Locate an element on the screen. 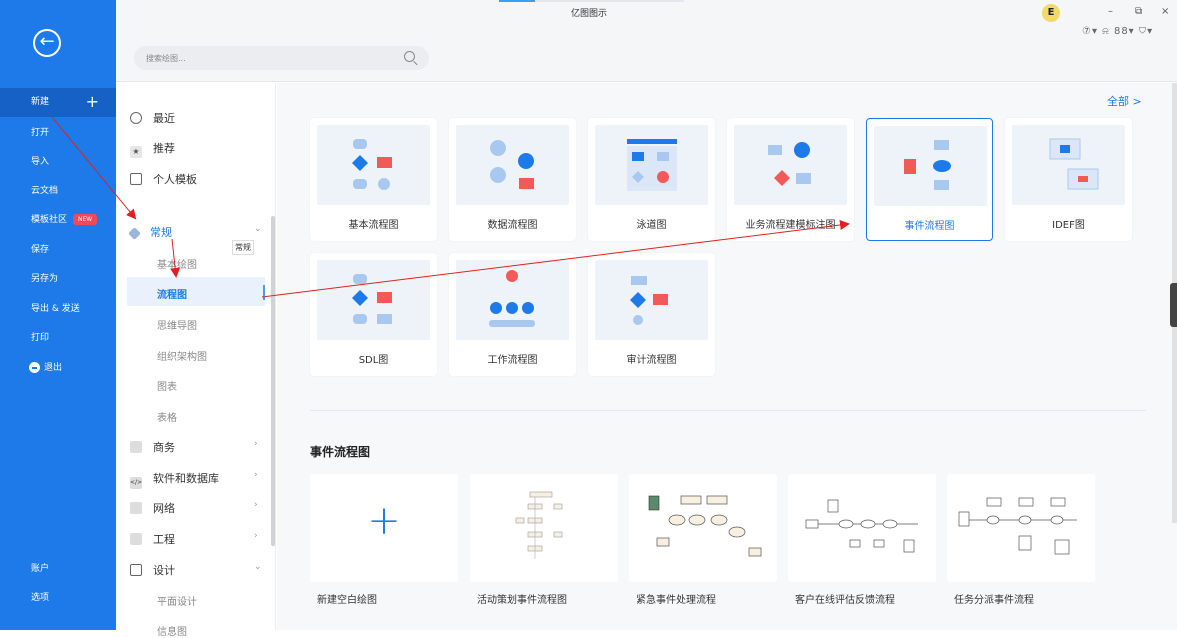  design-icon is located at coordinates (136, 570).